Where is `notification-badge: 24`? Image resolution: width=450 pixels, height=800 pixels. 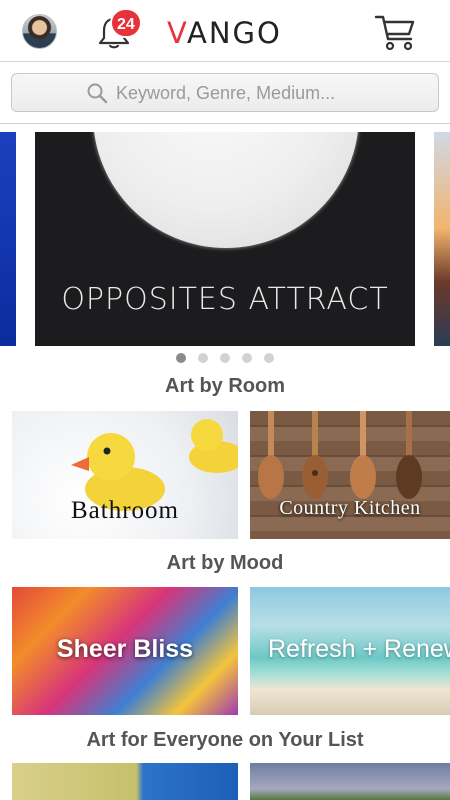
notification-badge: 24 is located at coordinates (126, 23).